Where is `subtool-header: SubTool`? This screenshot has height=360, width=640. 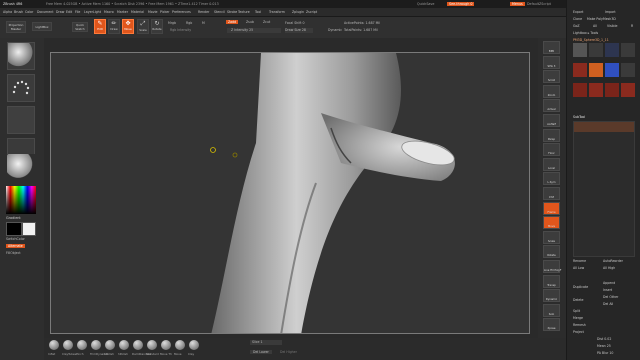
subtool-header: SubTool is located at coordinates (579, 117).